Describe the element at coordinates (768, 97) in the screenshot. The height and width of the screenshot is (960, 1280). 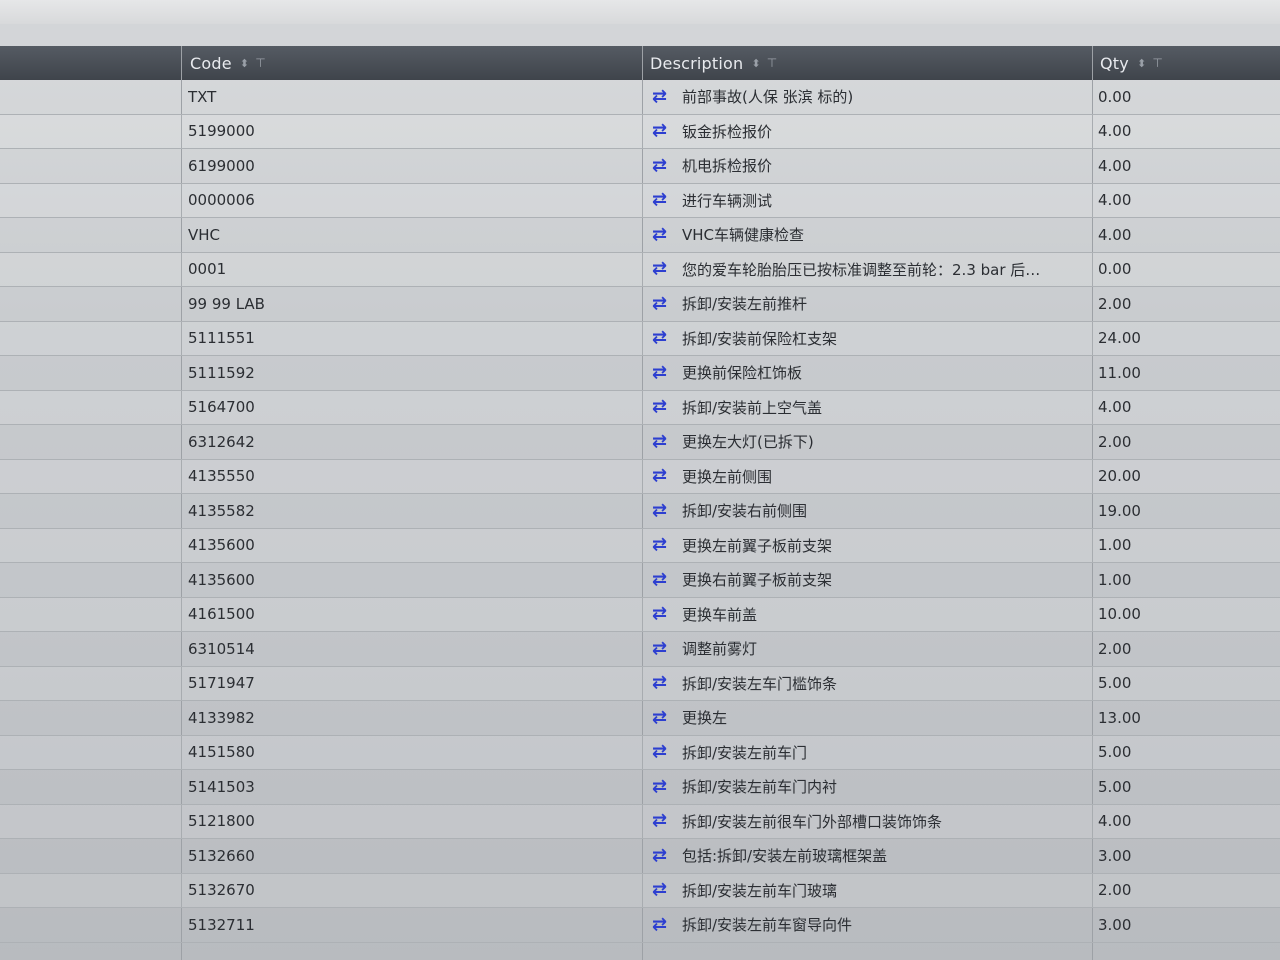
I see `cell-description-text: 前部事故(人保 张滨 标的)` at that location.